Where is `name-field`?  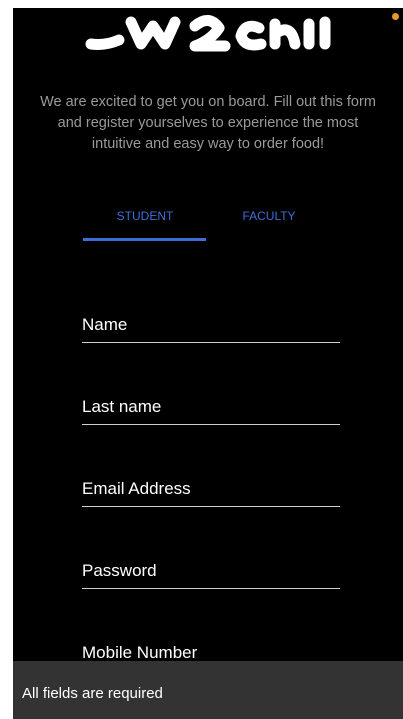 name-field is located at coordinates (211, 328).